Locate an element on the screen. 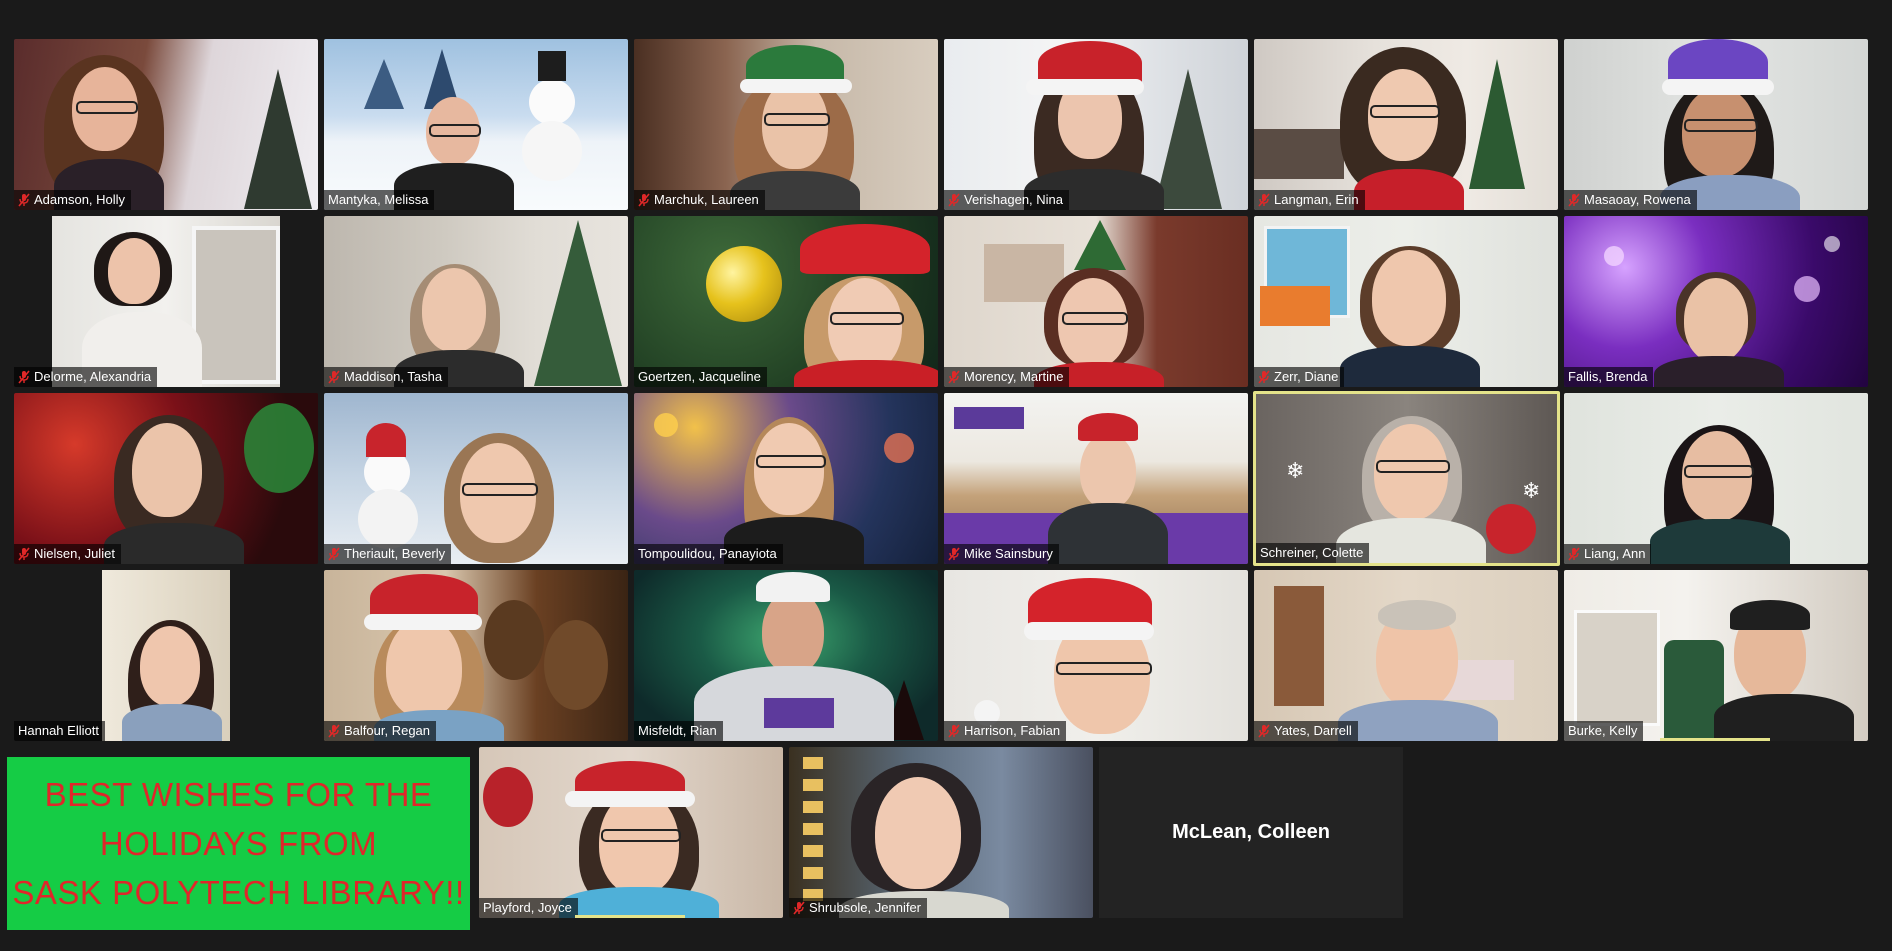 This screenshot has height=951, width=1892. participant-name: Tompoulidou, Panayiota is located at coordinates (707, 553).